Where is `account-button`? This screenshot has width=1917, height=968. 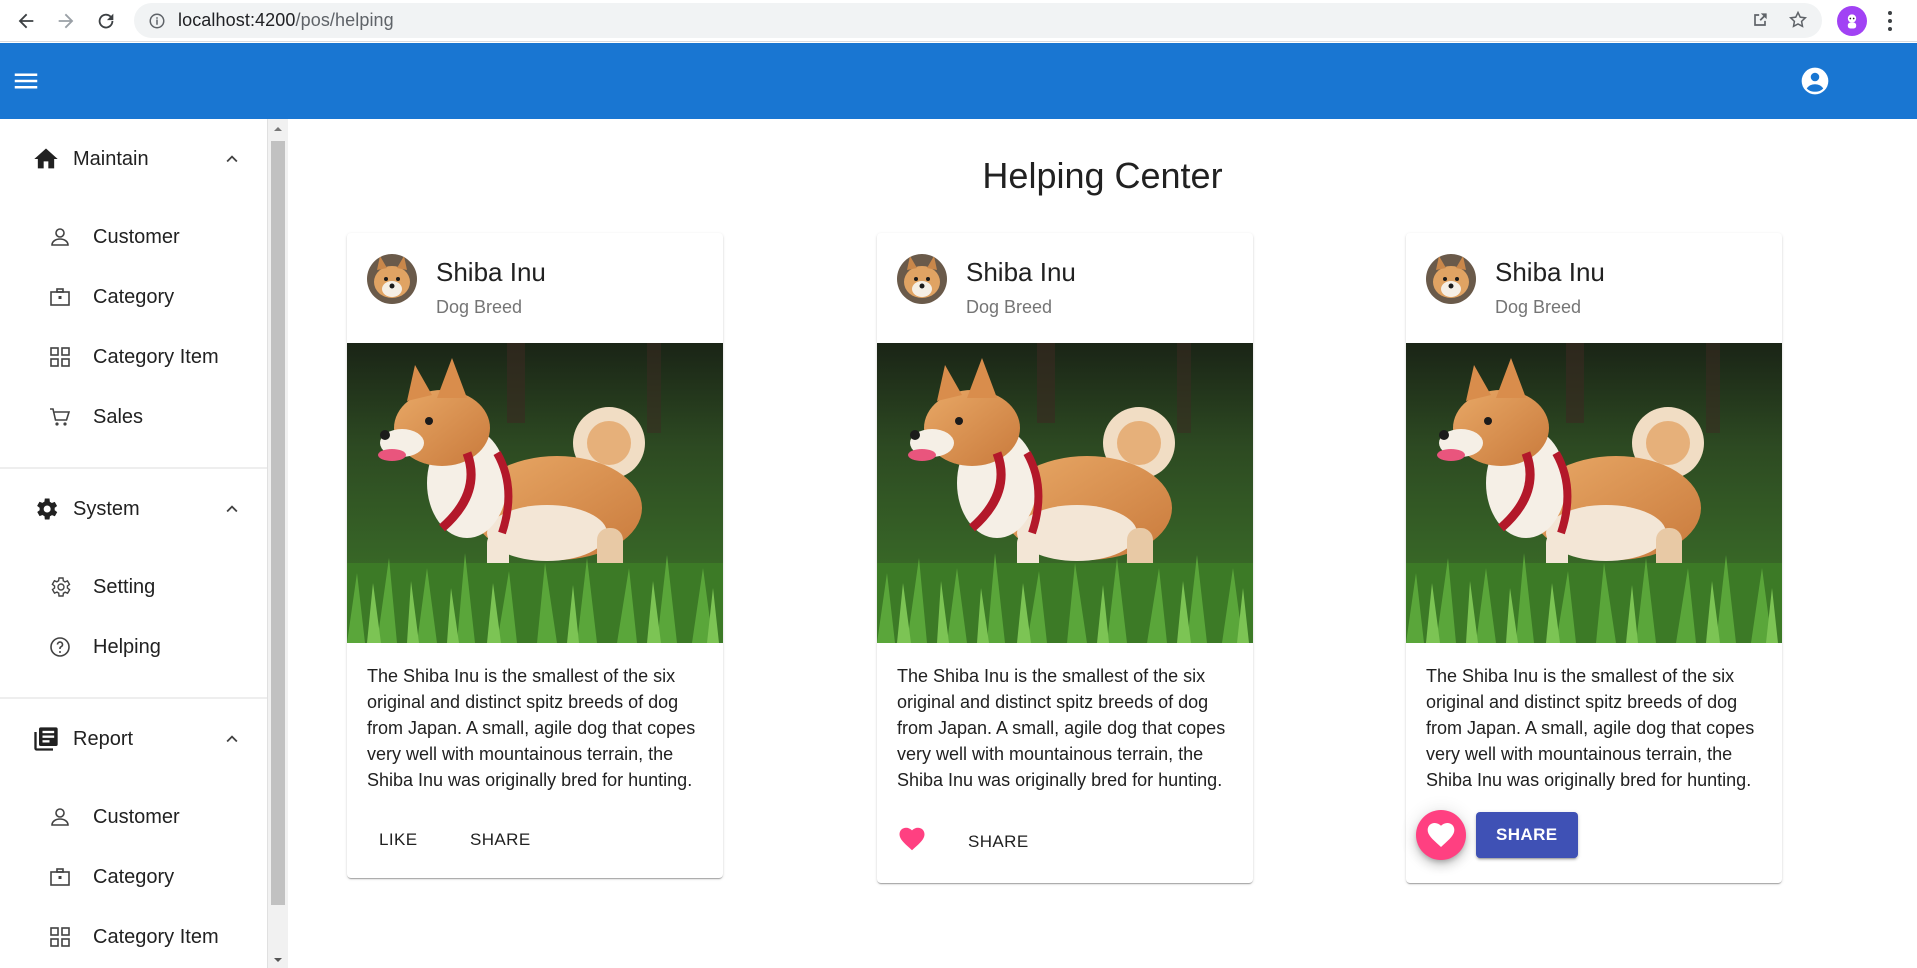 account-button is located at coordinates (1815, 81).